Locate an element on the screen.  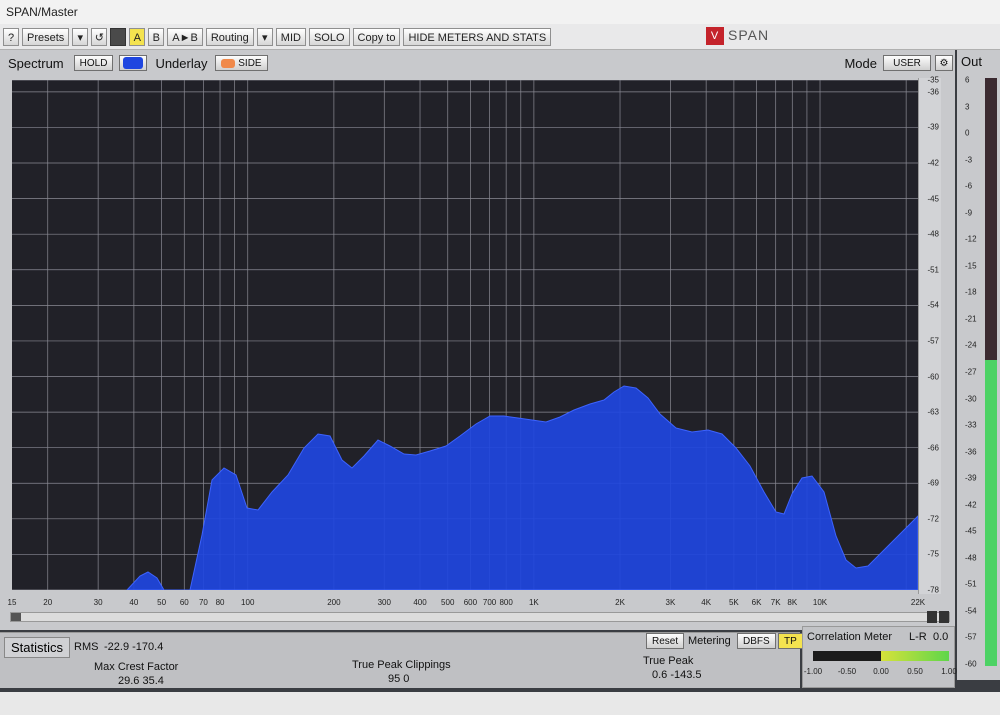
routing-dropdown-icon: ▾ is located at coordinates (264, 36).